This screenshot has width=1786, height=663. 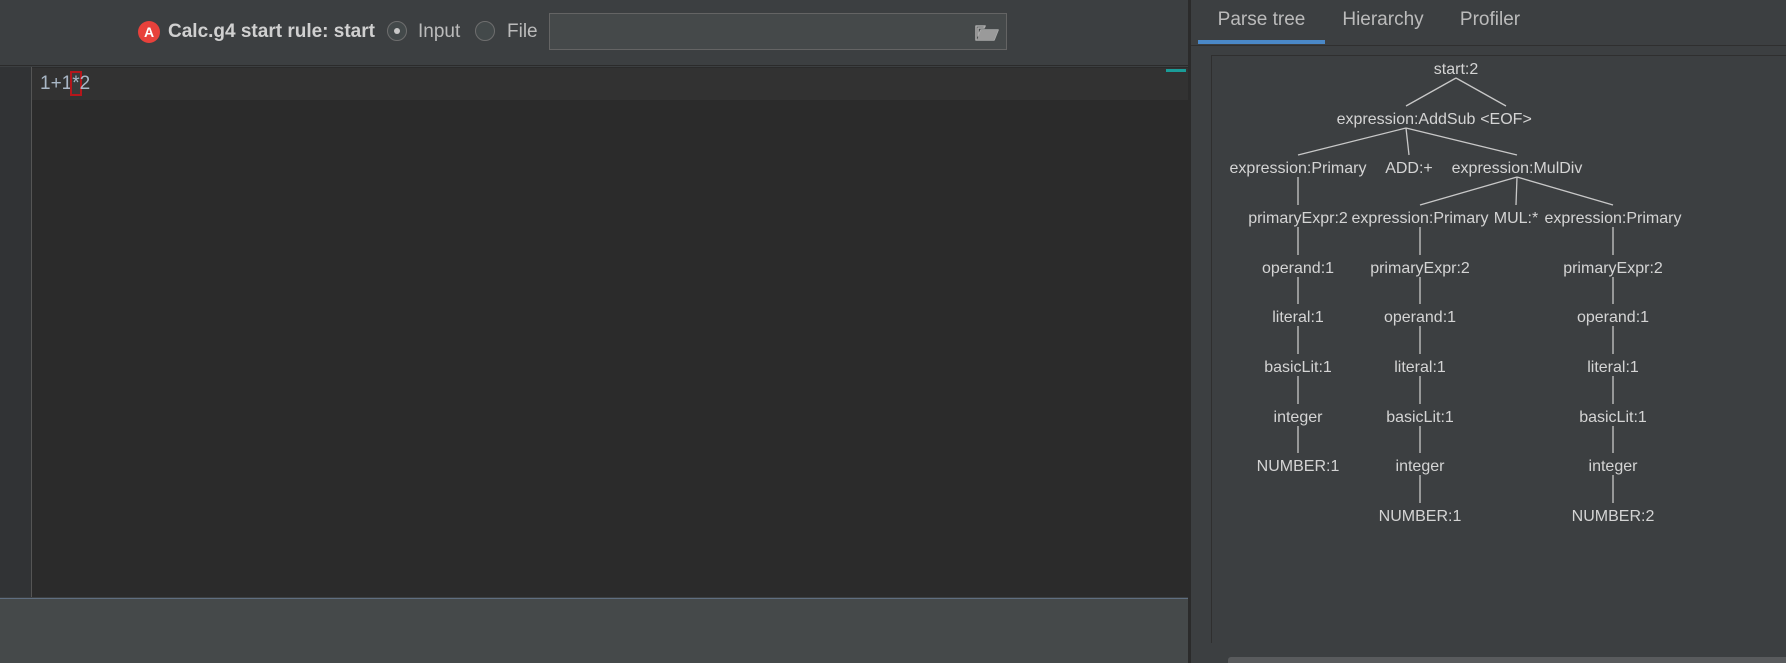 What do you see at coordinates (271, 31) in the screenshot?
I see `grammar-start-rule-label: Calc.g4 start rule: start` at bounding box center [271, 31].